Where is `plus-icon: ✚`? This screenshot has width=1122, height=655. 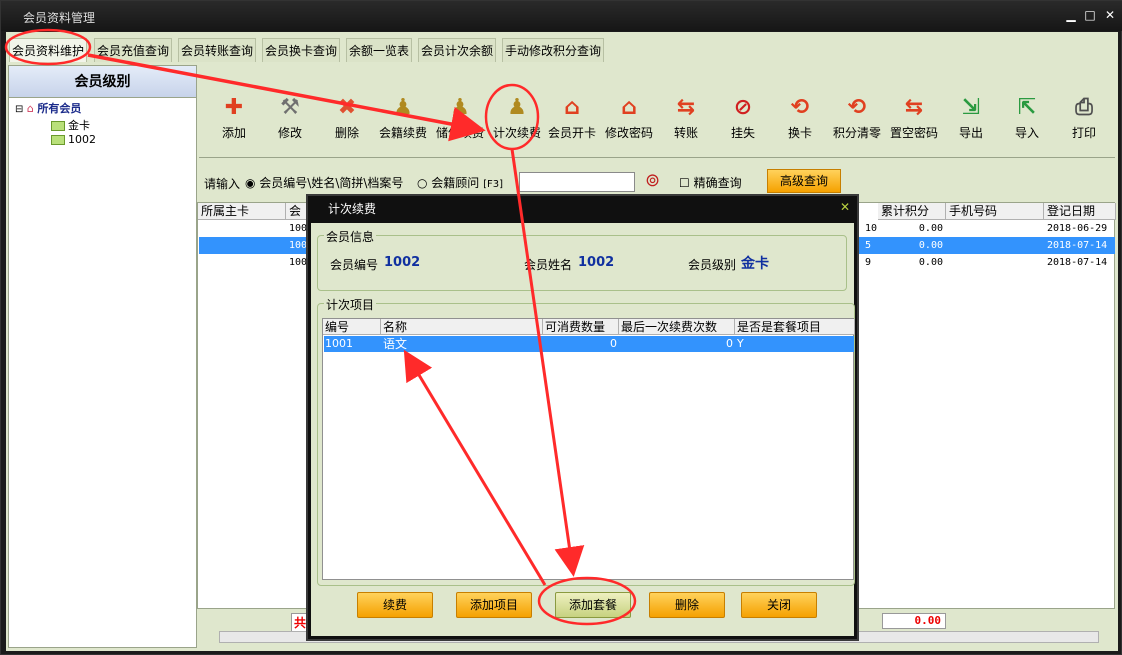 plus-icon: ✚ is located at coordinates (234, 107).